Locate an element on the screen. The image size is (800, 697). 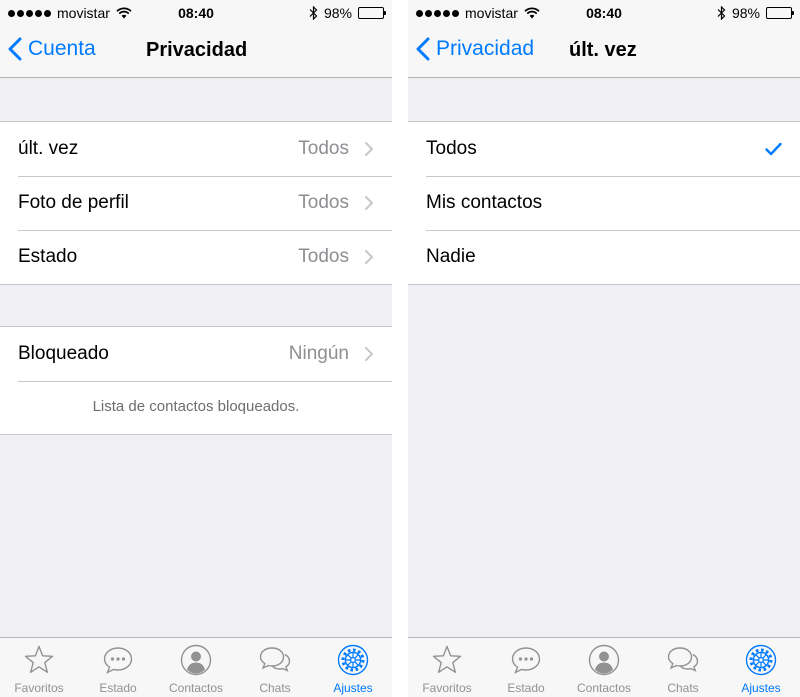
page-title: últ. vez is located at coordinates (603, 50).